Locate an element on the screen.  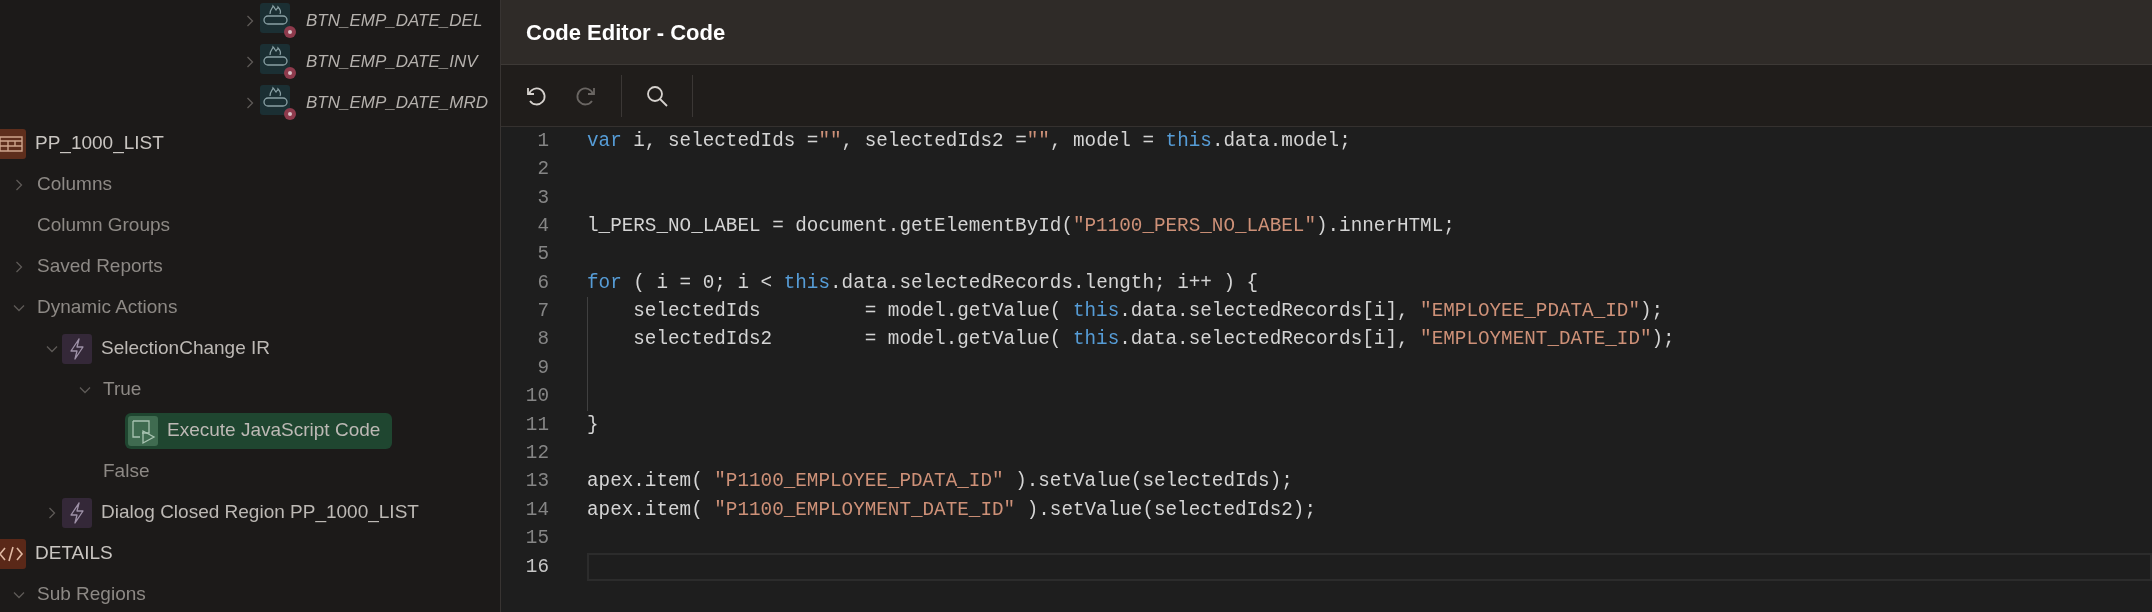
line-number: 7 is located at coordinates (542, 312).